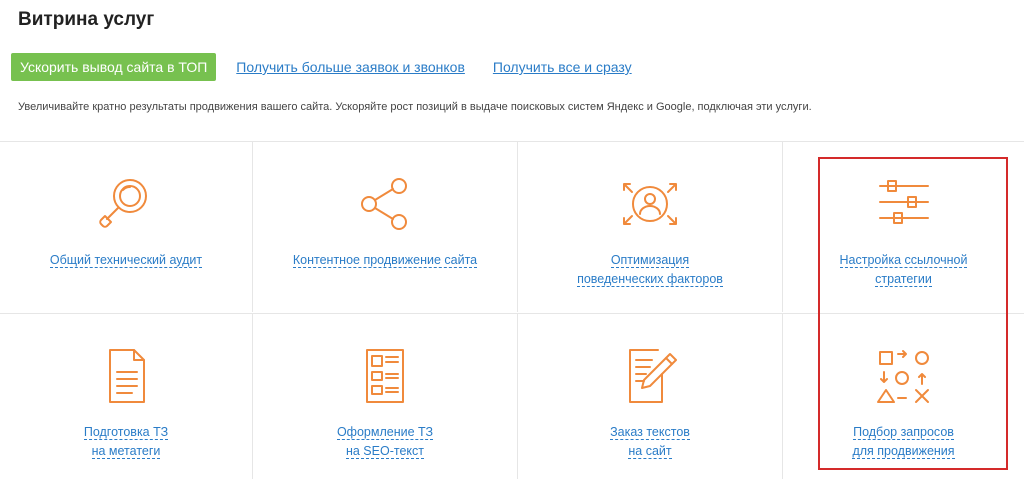 The image size is (1024, 479). I want to click on service-label: Контентное продвижение сайта, so click(385, 260).